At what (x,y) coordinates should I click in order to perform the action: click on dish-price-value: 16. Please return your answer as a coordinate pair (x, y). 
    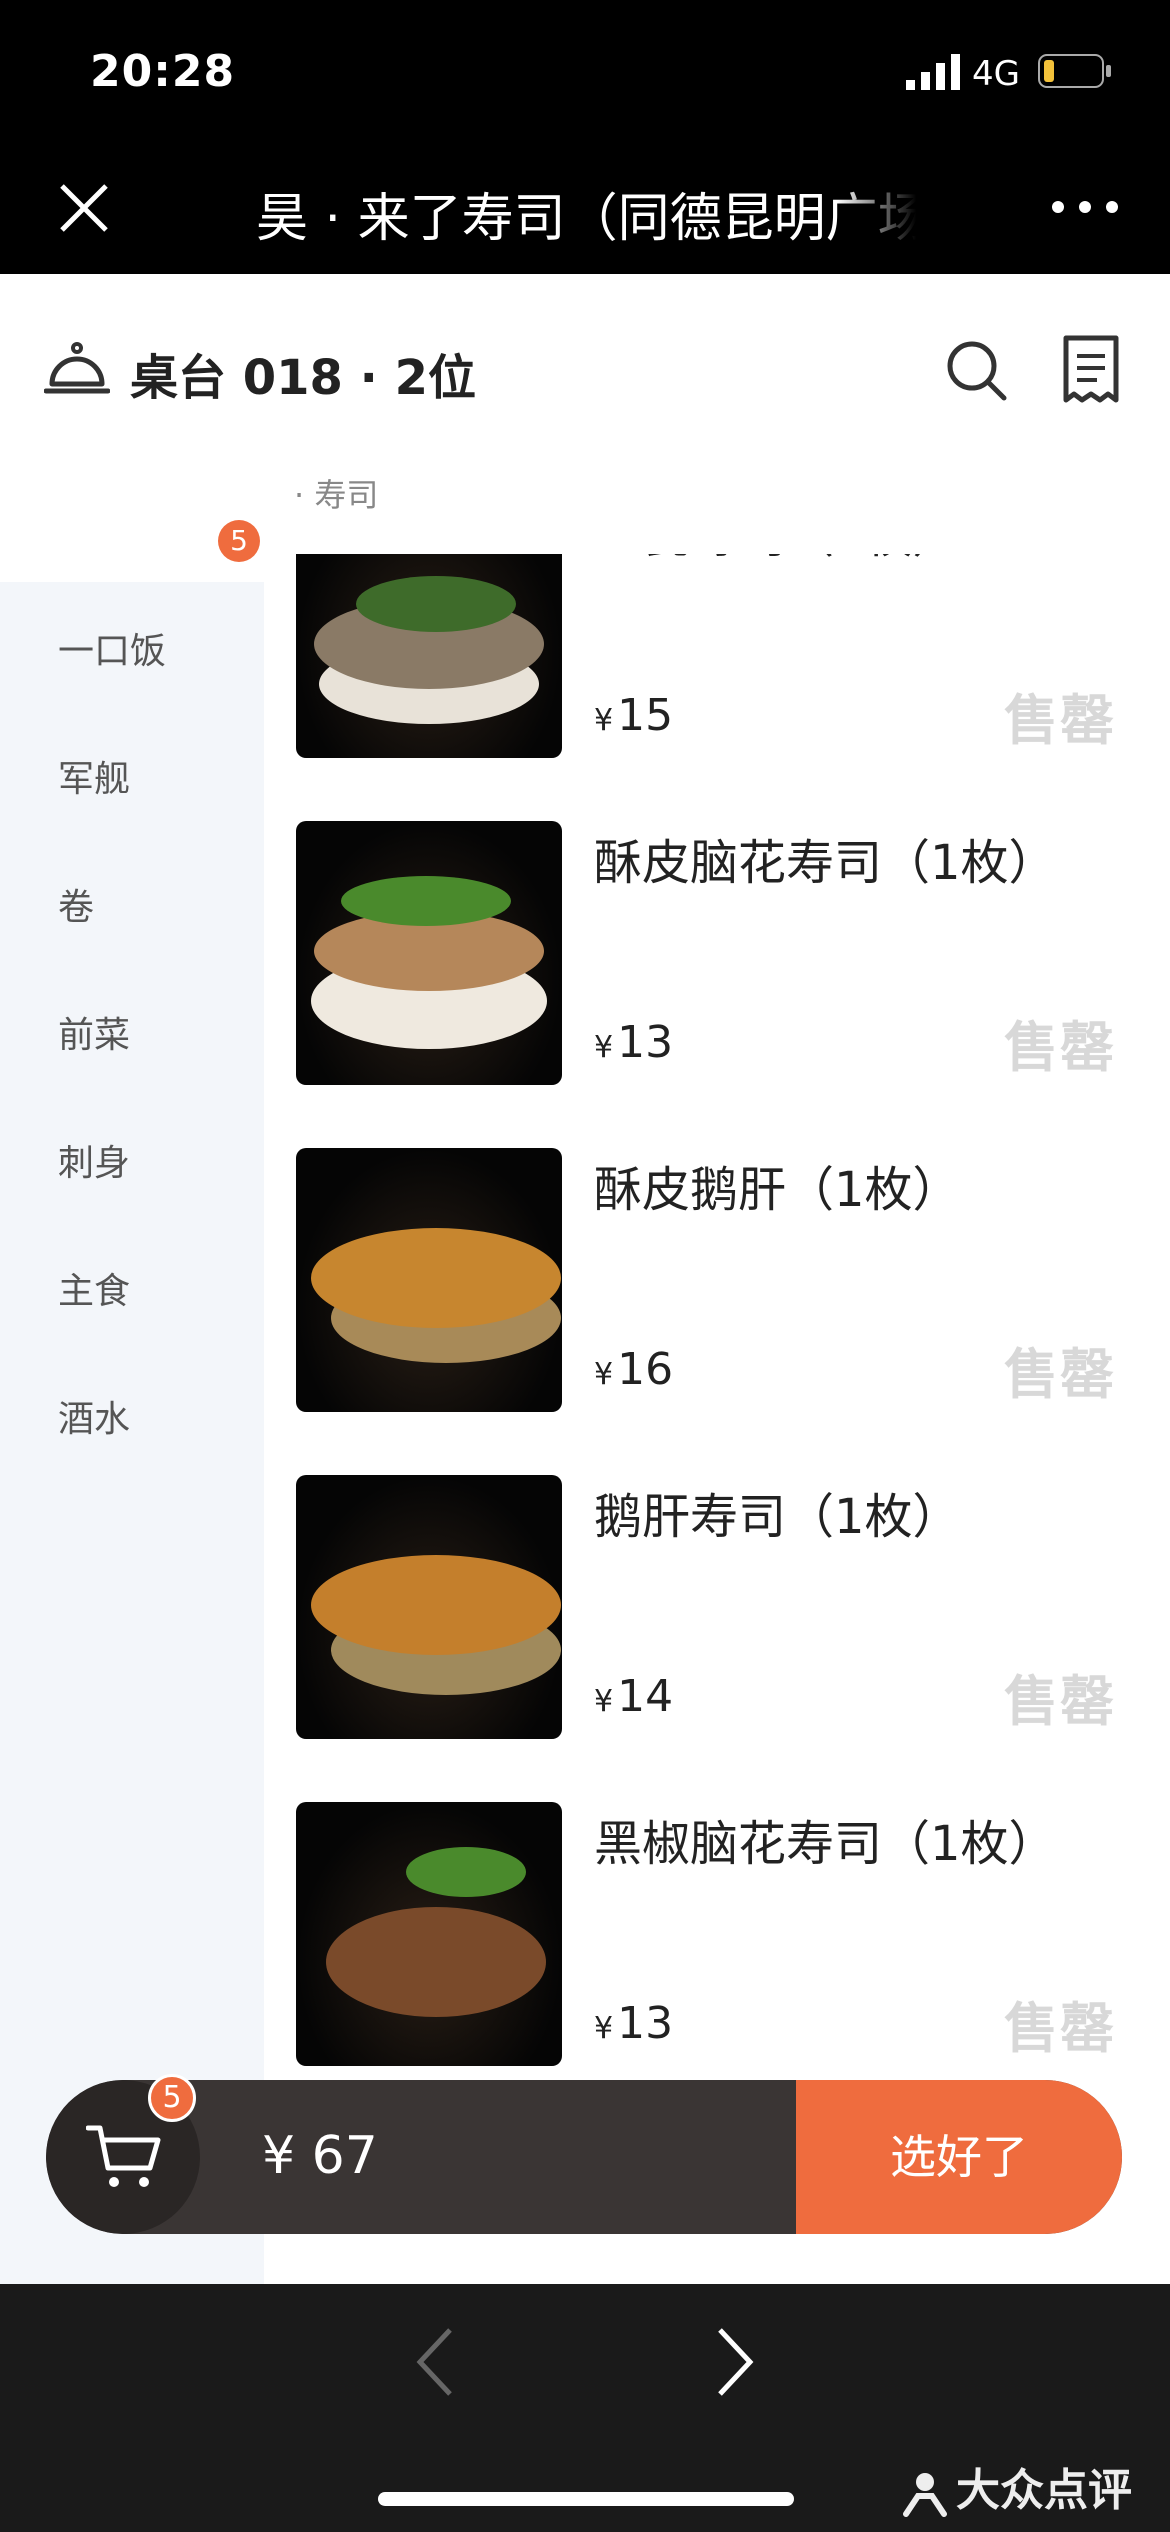
    Looking at the image, I should click on (645, 1369).